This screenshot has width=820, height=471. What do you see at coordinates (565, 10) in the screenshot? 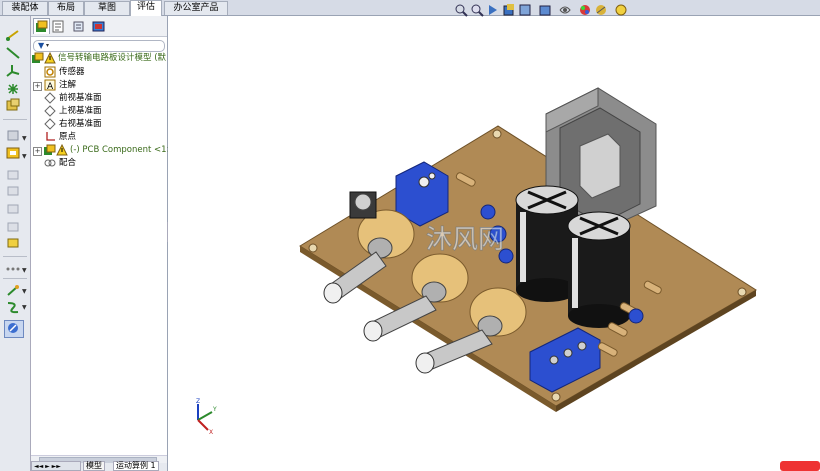
I see `hide-show-icon` at bounding box center [565, 10].